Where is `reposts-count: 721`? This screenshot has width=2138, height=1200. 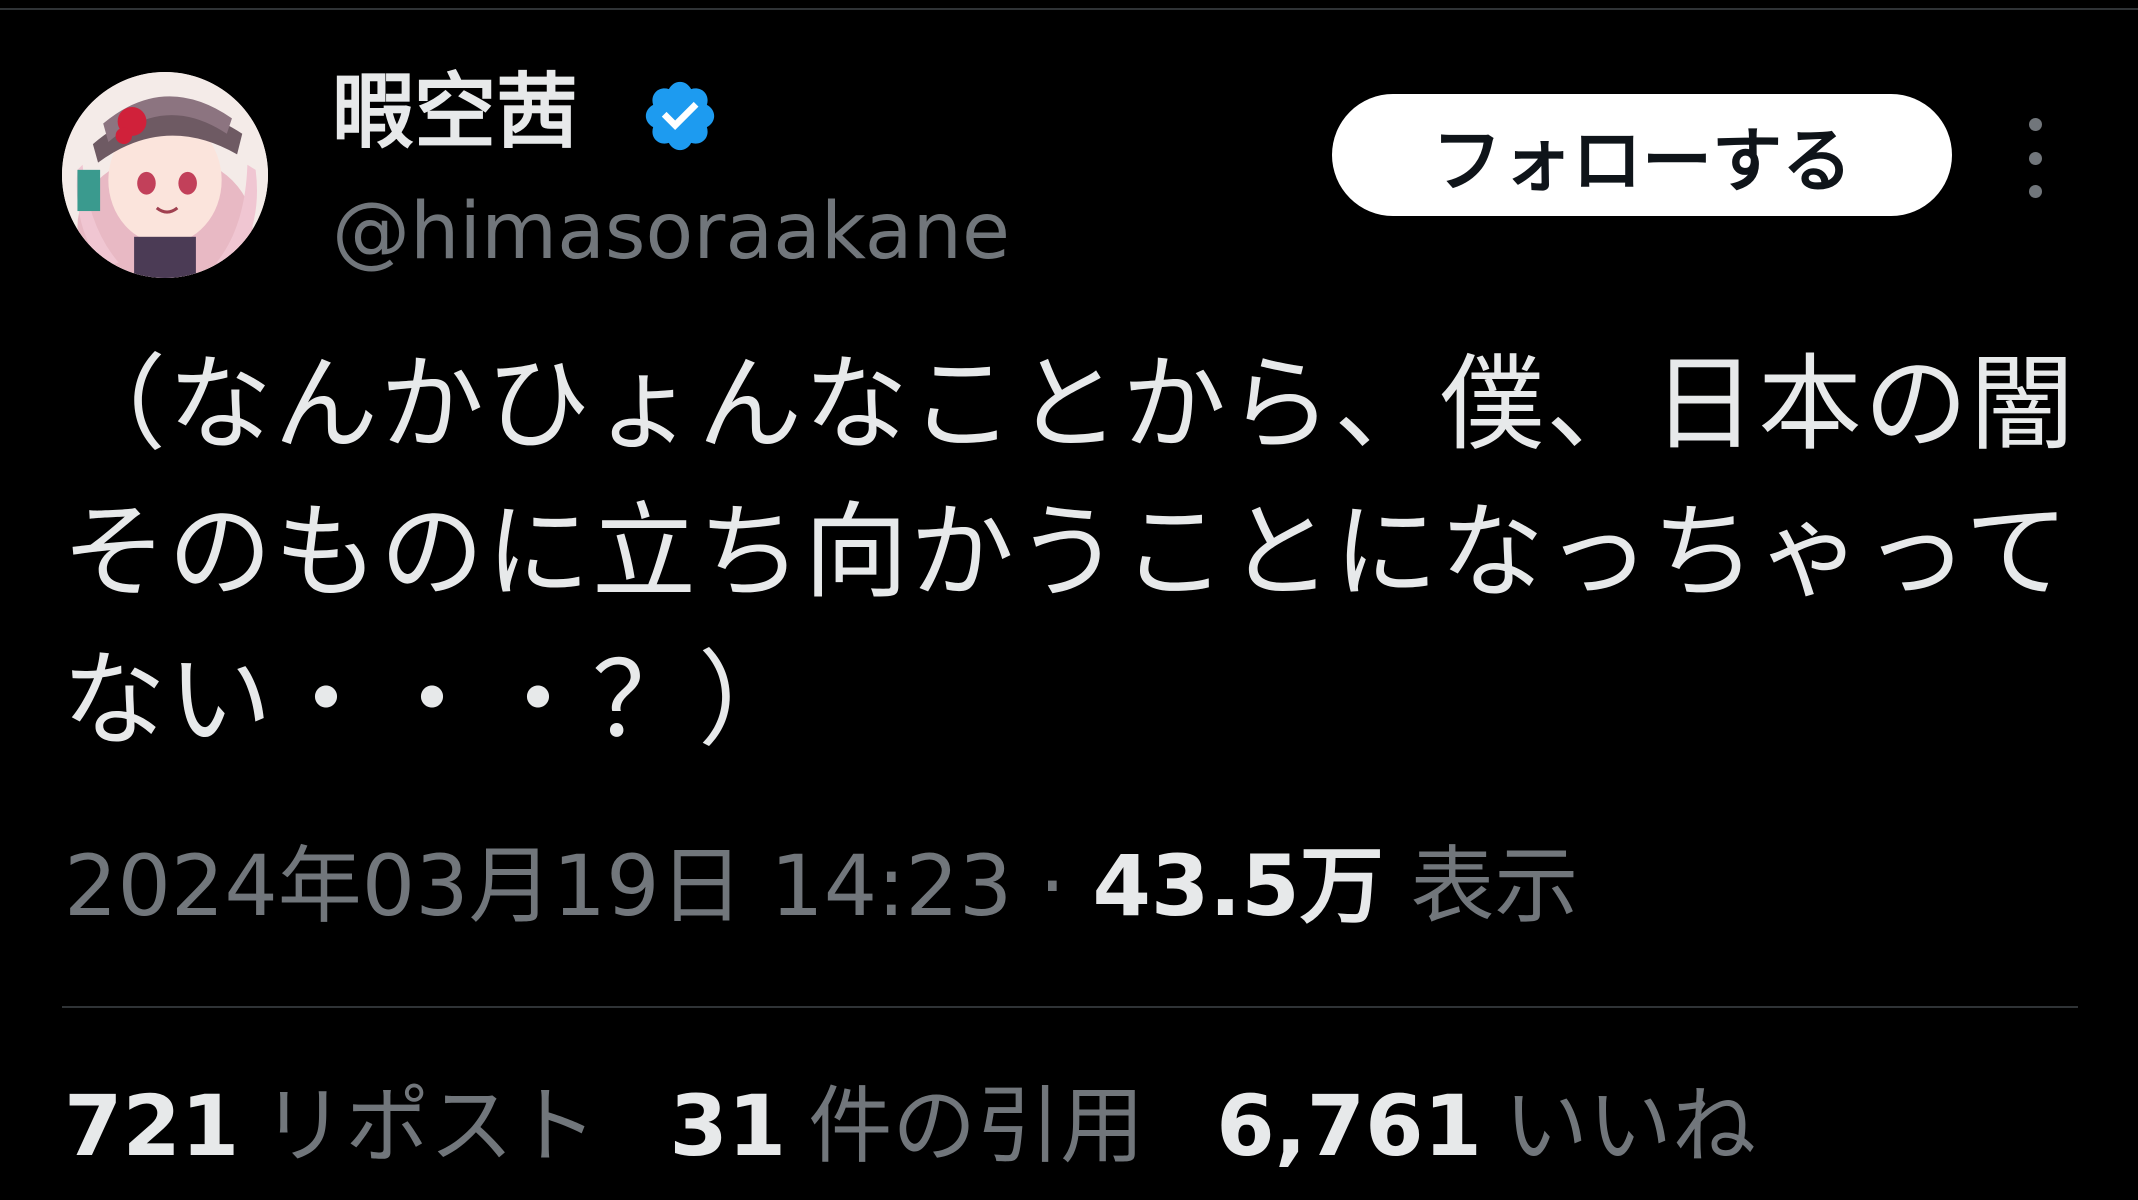
reposts-count: 721 is located at coordinates (152, 1126).